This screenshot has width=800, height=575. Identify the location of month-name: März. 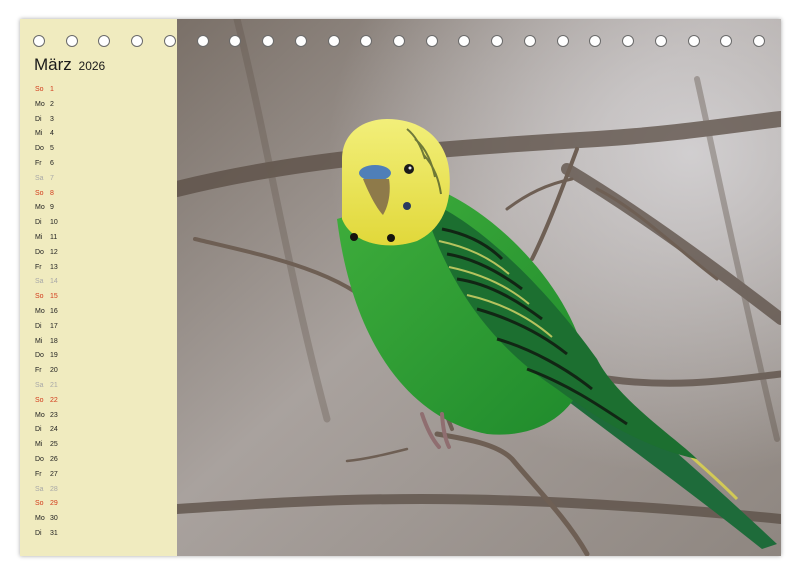
(53, 64).